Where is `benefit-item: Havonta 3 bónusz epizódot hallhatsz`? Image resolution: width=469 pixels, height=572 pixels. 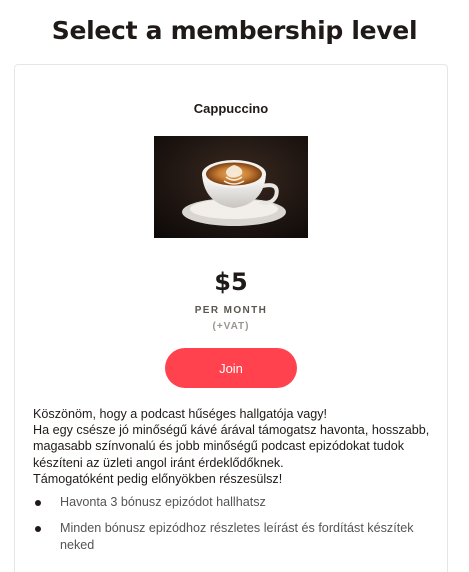 benefit-item: Havonta 3 bónusz epizódot hallhatsz is located at coordinates (233, 502).